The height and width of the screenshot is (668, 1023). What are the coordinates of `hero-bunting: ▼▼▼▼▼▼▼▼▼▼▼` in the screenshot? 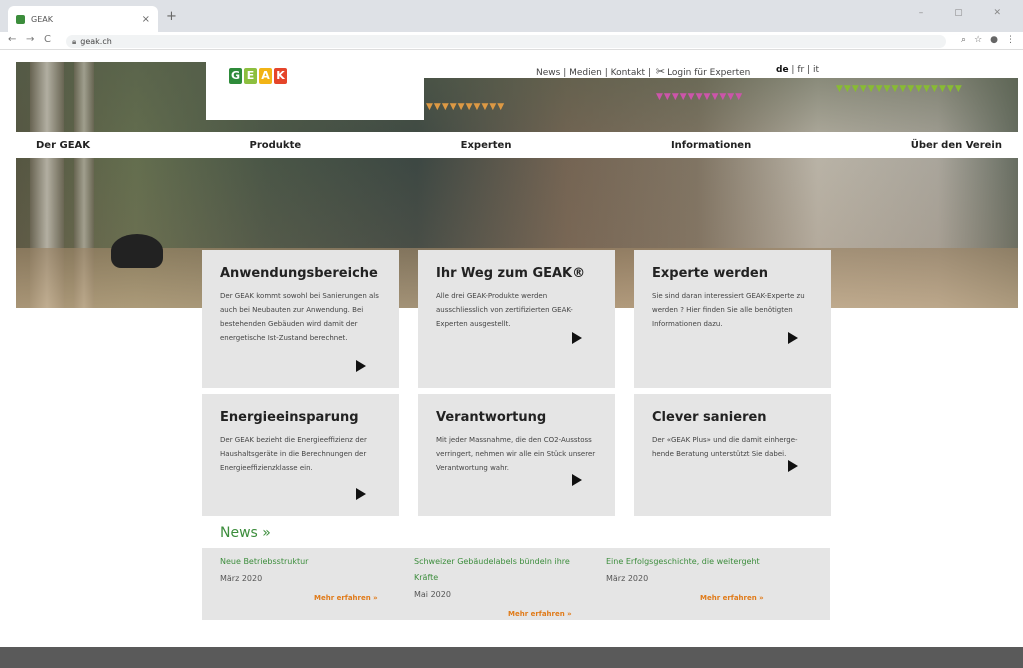 It's located at (700, 97).